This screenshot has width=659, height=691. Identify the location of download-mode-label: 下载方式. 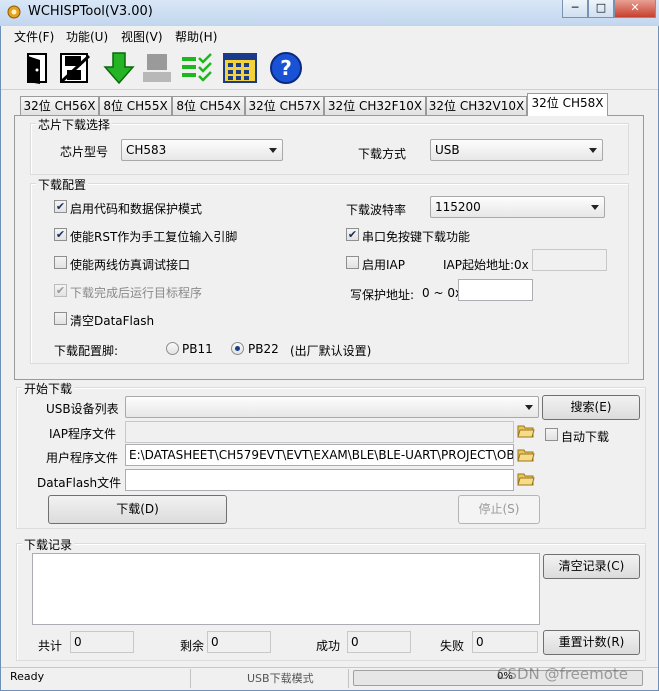
(382, 154).